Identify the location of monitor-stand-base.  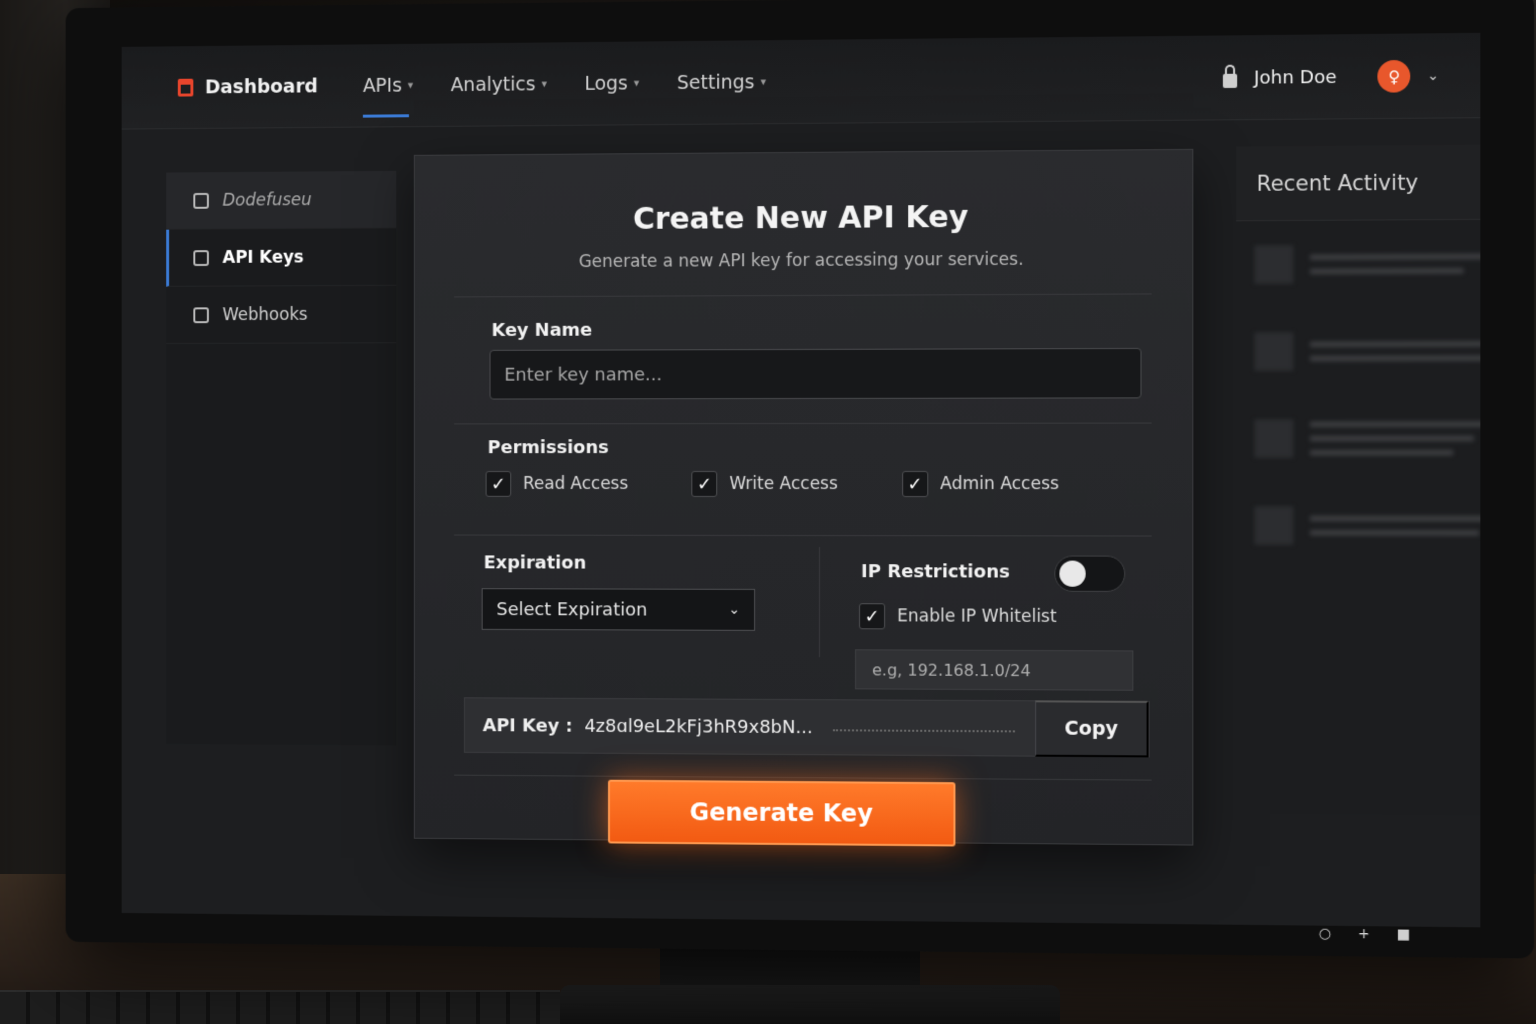
(810, 1004).